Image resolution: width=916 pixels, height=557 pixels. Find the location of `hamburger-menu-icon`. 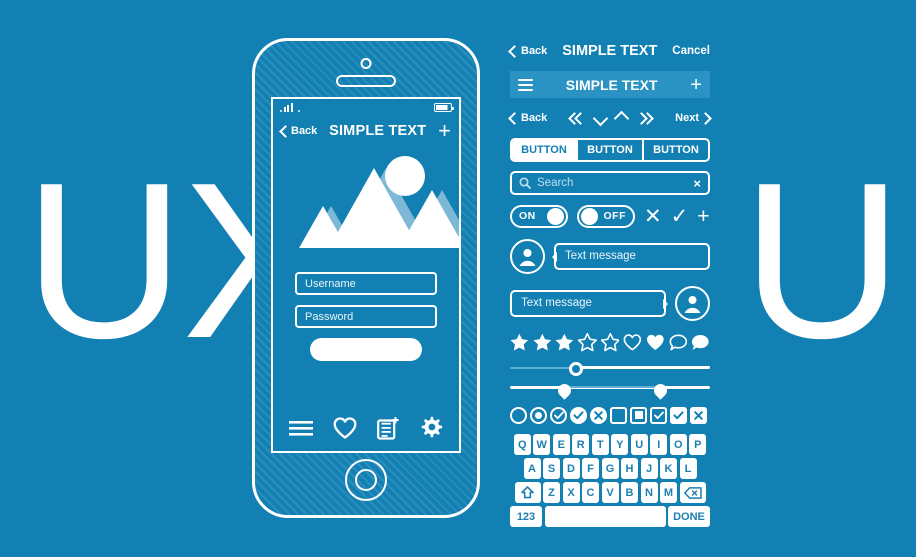

hamburger-menu-icon is located at coordinates (525, 84).